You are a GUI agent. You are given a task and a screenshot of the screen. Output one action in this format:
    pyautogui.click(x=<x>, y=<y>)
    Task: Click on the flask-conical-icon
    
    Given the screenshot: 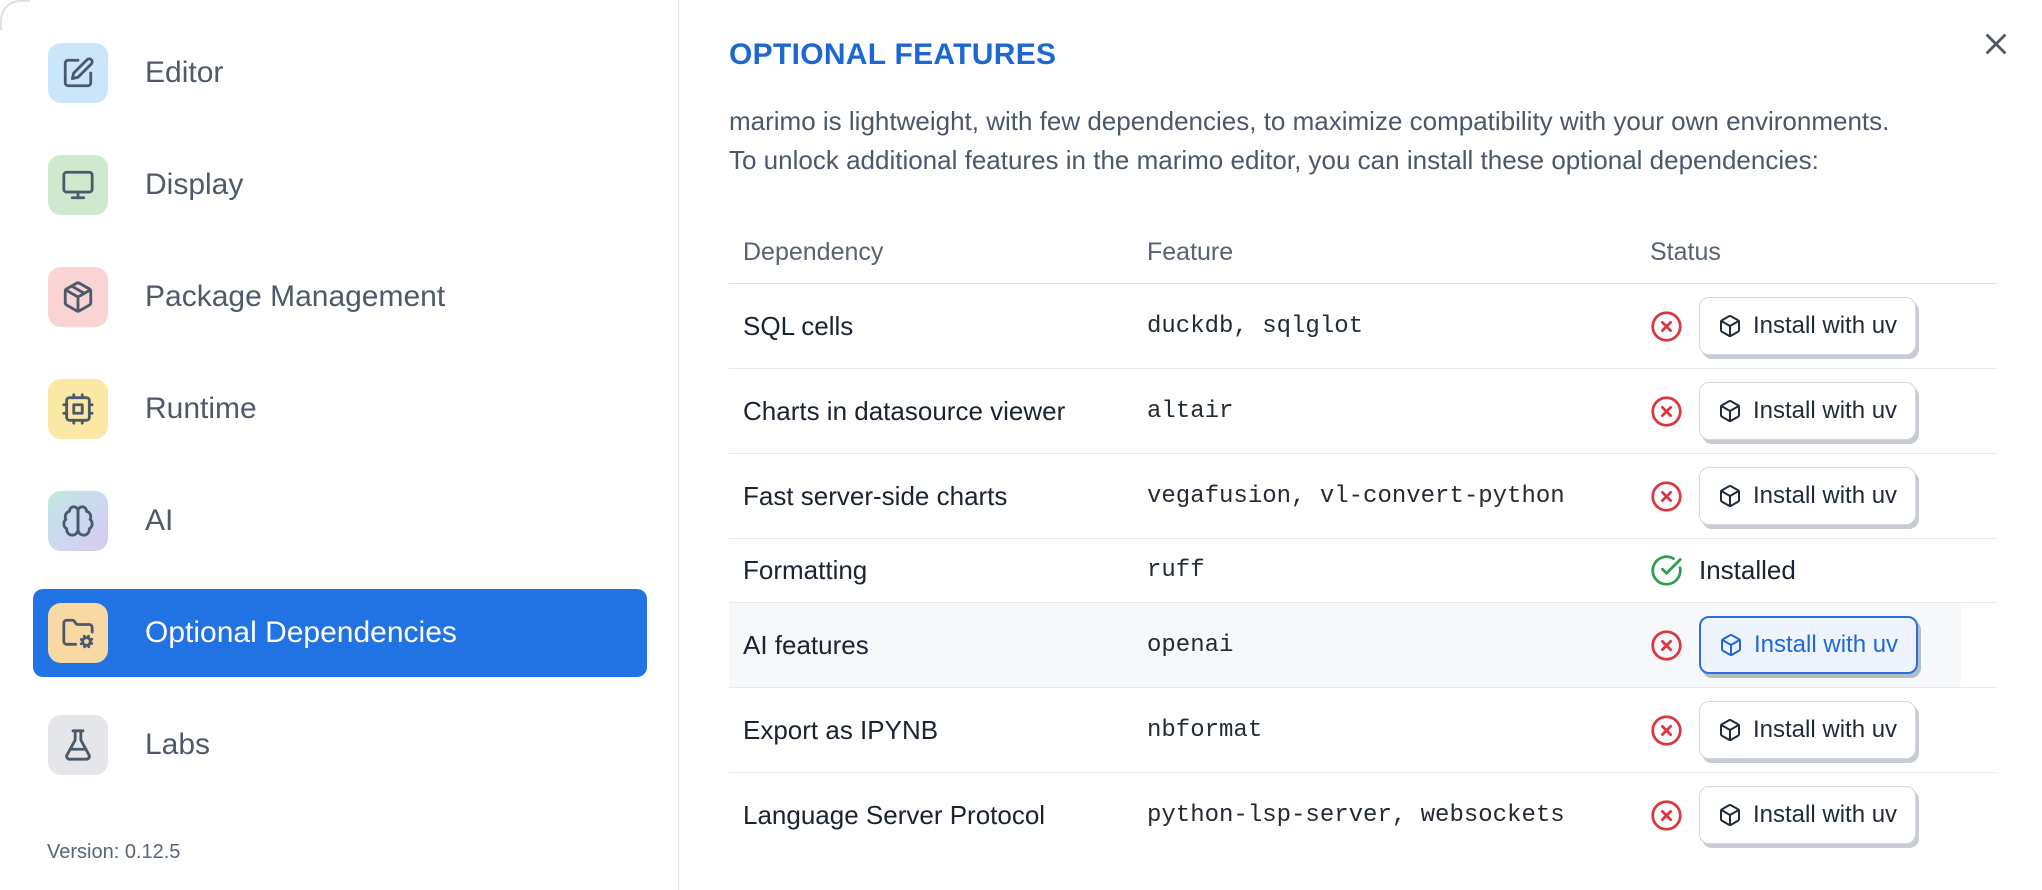 What is the action you would take?
    pyautogui.click(x=78, y=745)
    